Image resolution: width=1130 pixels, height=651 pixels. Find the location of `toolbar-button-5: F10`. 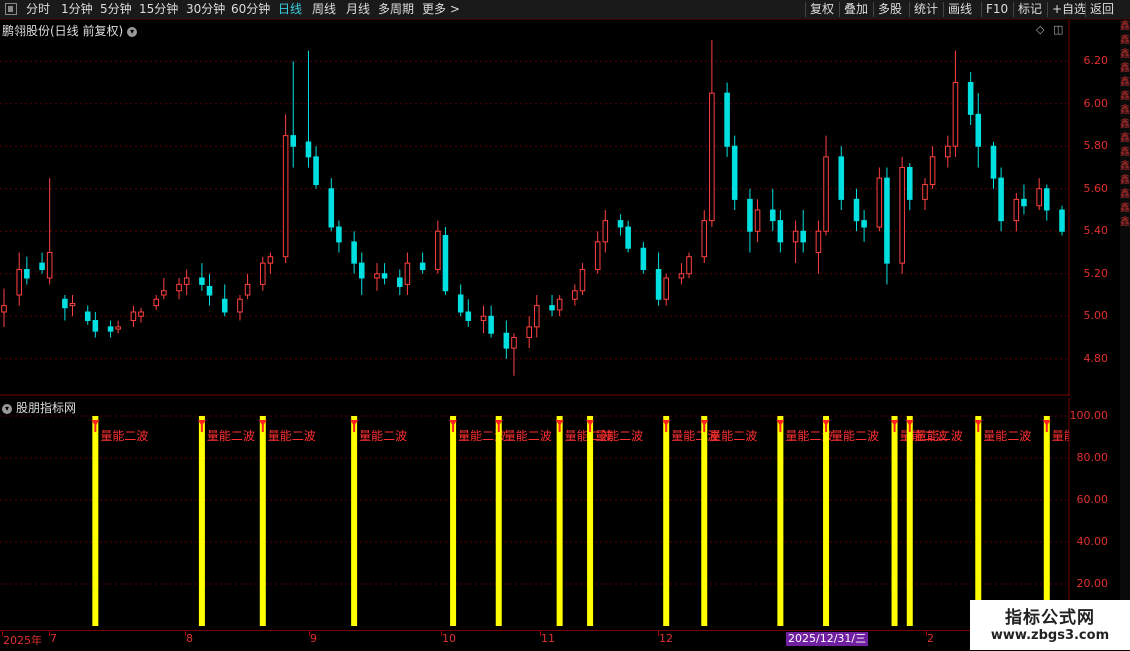

toolbar-button-5: F10 is located at coordinates (997, 9).